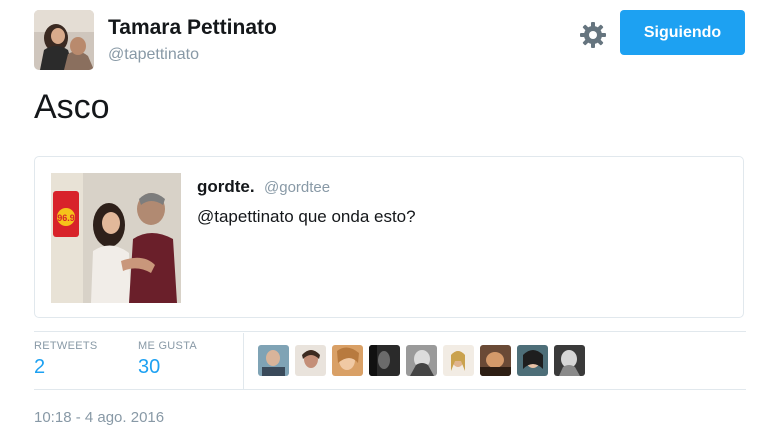 The width and height of the screenshot is (767, 431). What do you see at coordinates (593, 35) in the screenshot?
I see `gear-icon` at bounding box center [593, 35].